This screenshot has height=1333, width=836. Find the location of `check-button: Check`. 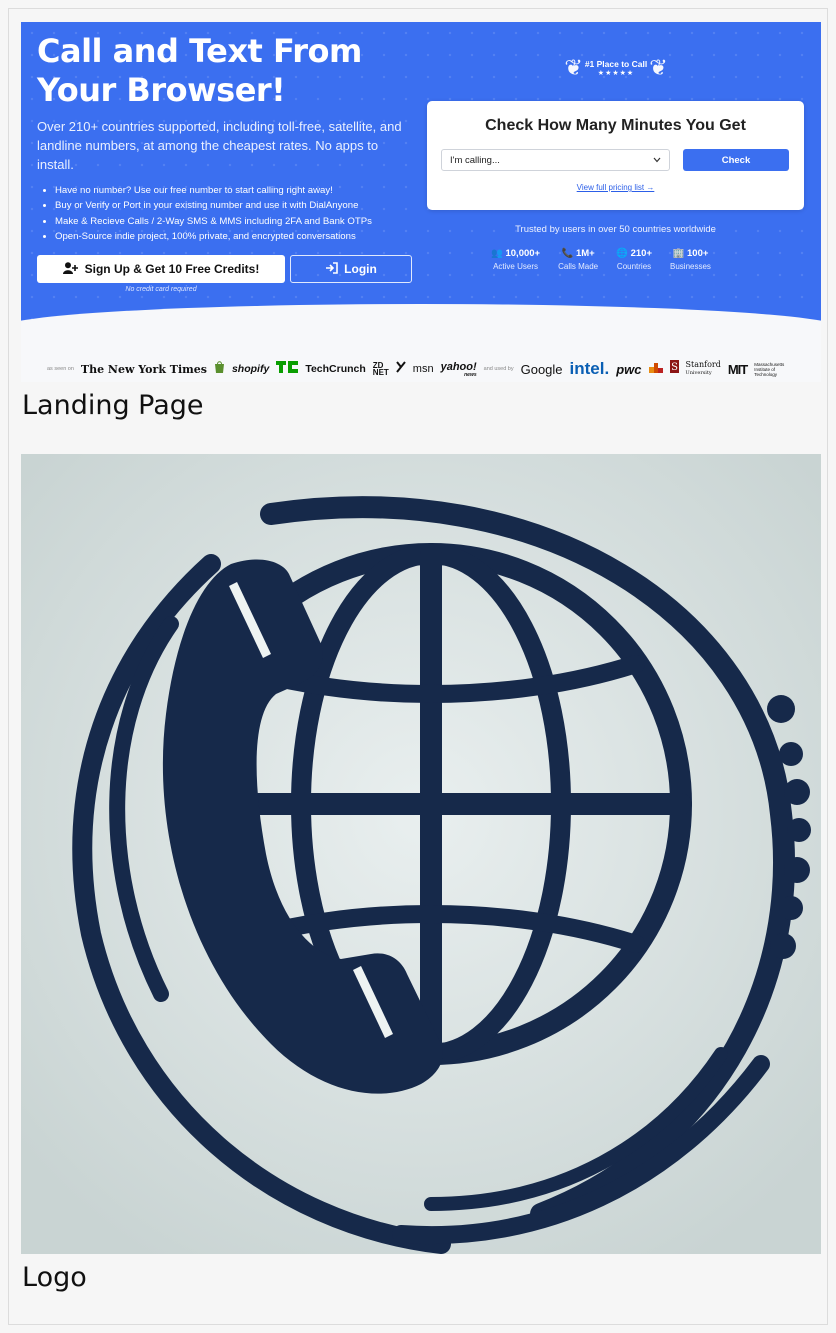

check-button: Check is located at coordinates (736, 160).